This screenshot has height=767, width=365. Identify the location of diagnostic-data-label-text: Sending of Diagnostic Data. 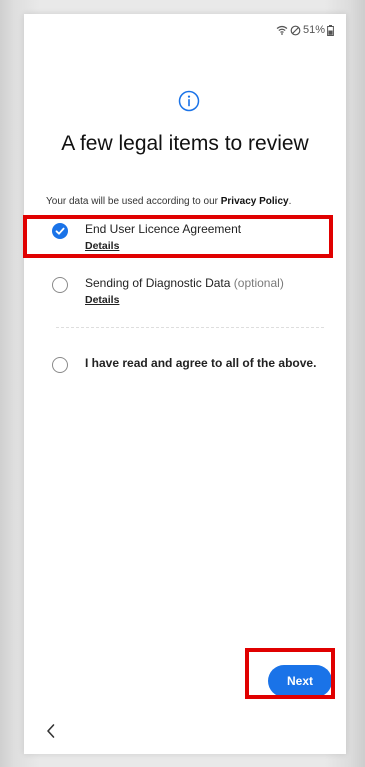
(158, 283).